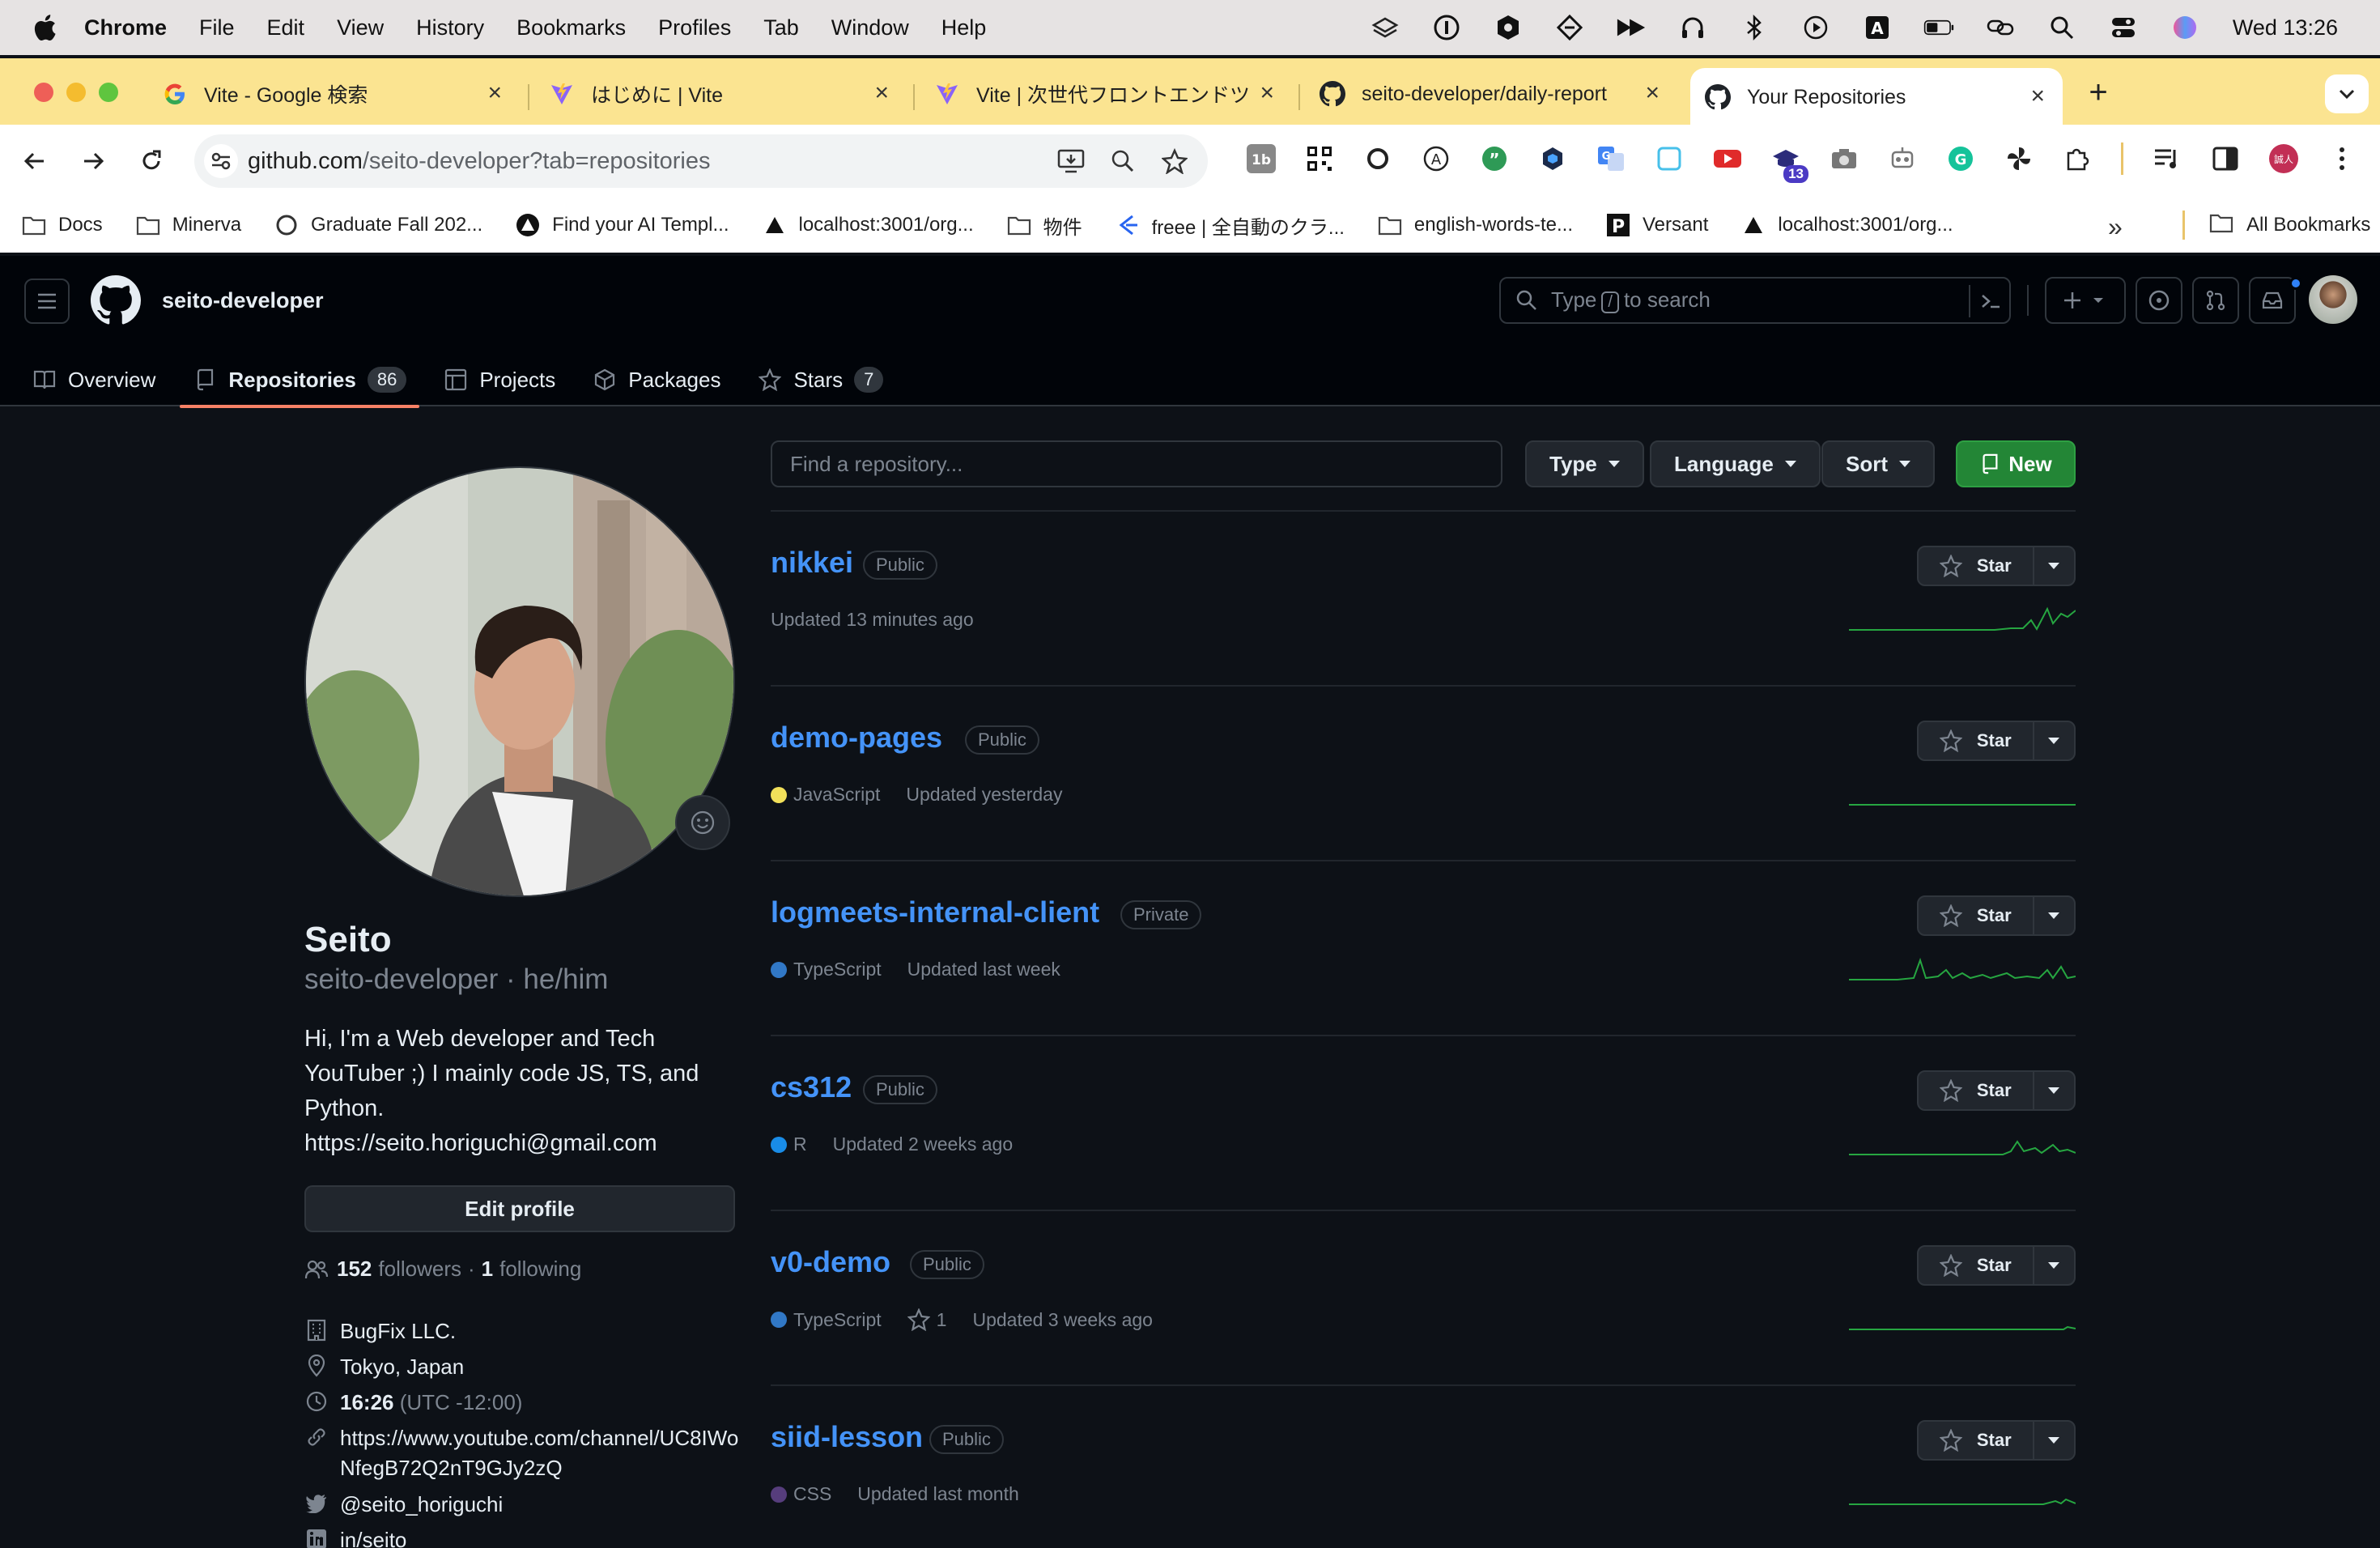  What do you see at coordinates (721, 94) in the screenshot?
I see `browser-tab: はじめに | Vite ×` at bounding box center [721, 94].